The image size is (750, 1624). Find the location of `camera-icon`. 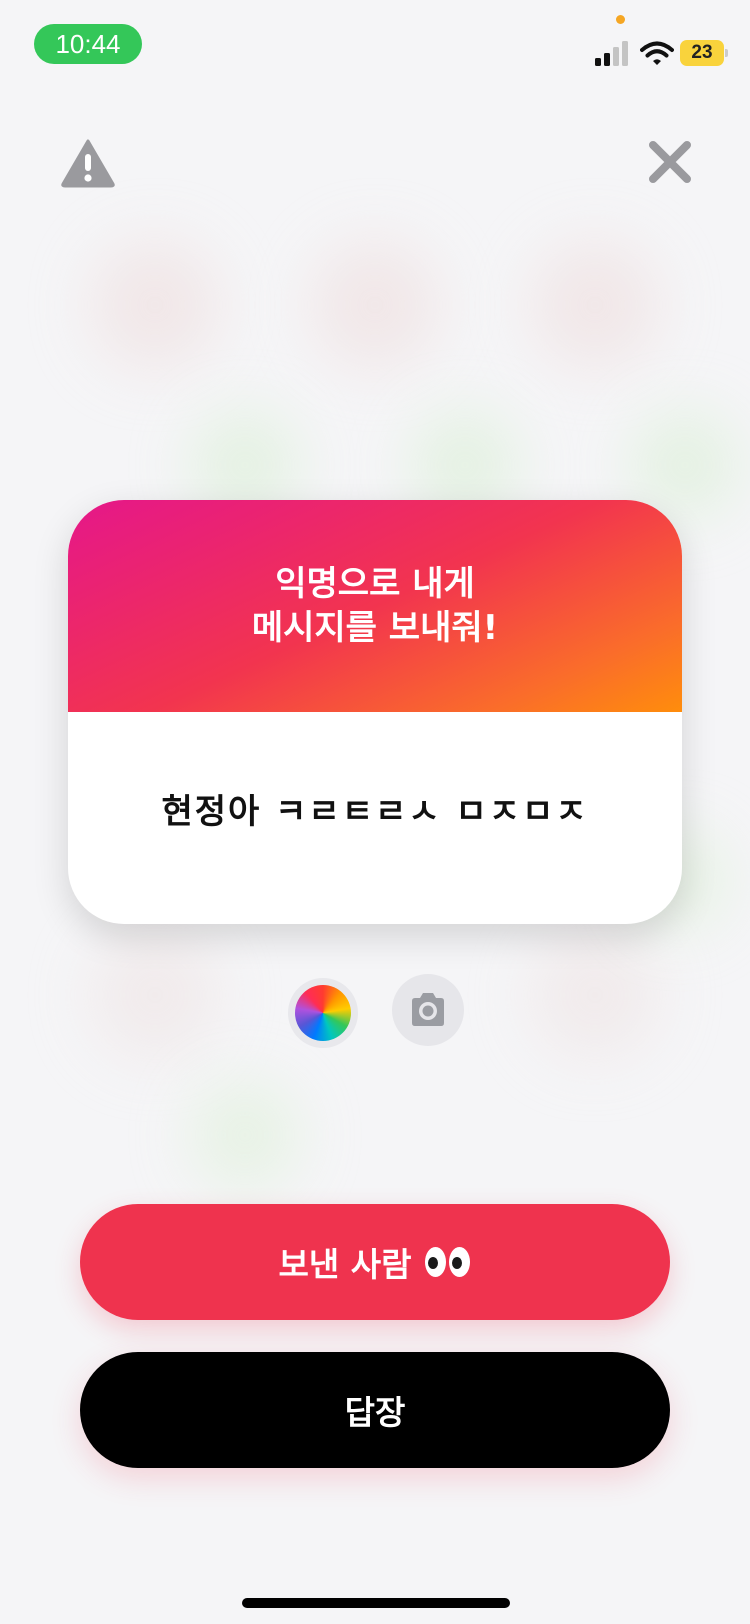

camera-icon is located at coordinates (428, 1009).